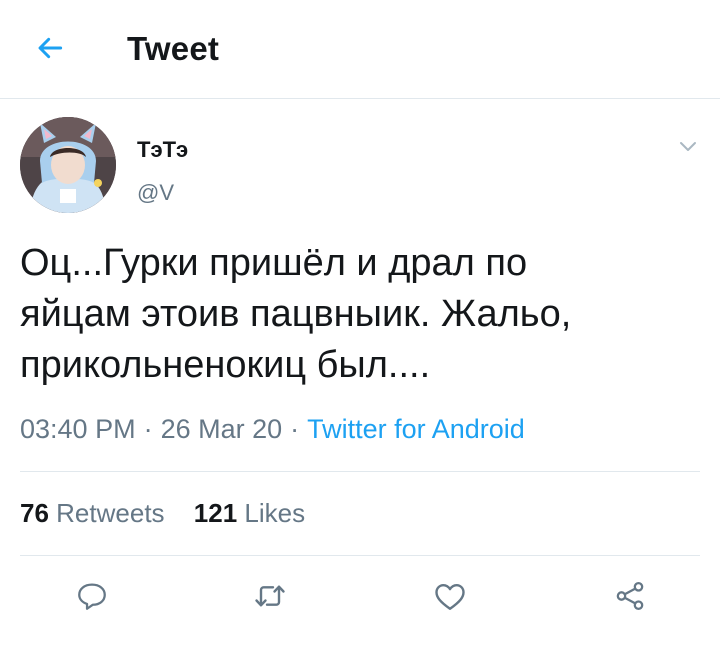 This screenshot has width=720, height=650. I want to click on tweet-source-link: Twitter for Android, so click(416, 429).